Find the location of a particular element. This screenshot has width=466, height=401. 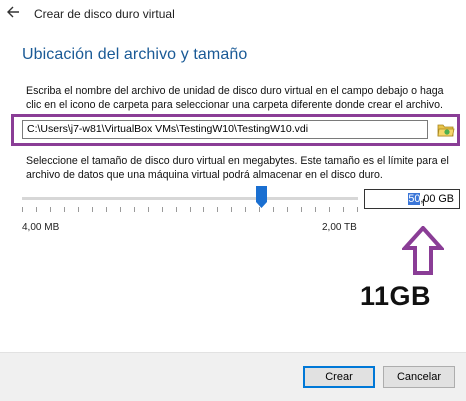

page-heading: Ubicación del archivo y tamaño is located at coordinates (135, 54).